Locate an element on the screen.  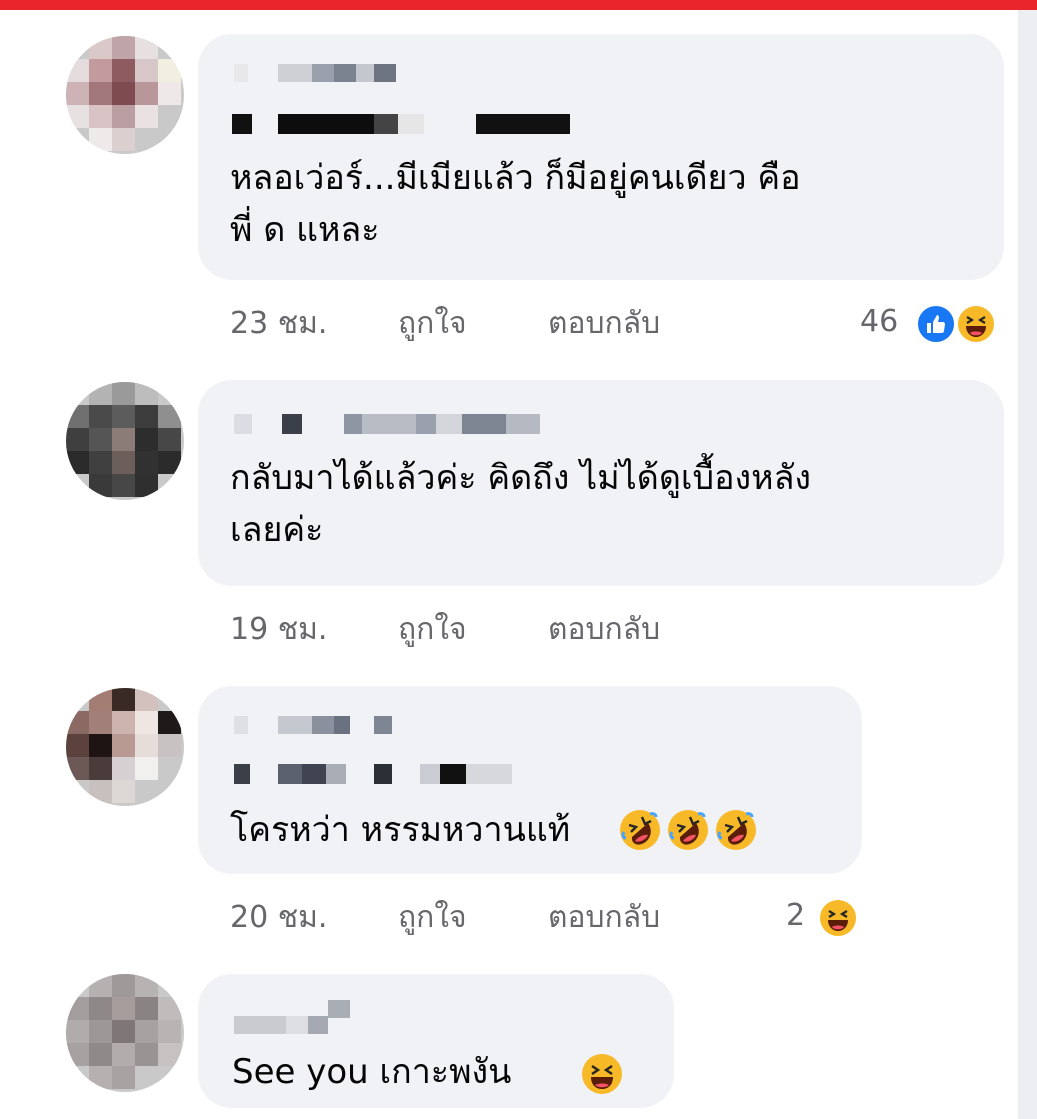
top-accent-bar is located at coordinates (518, 5).